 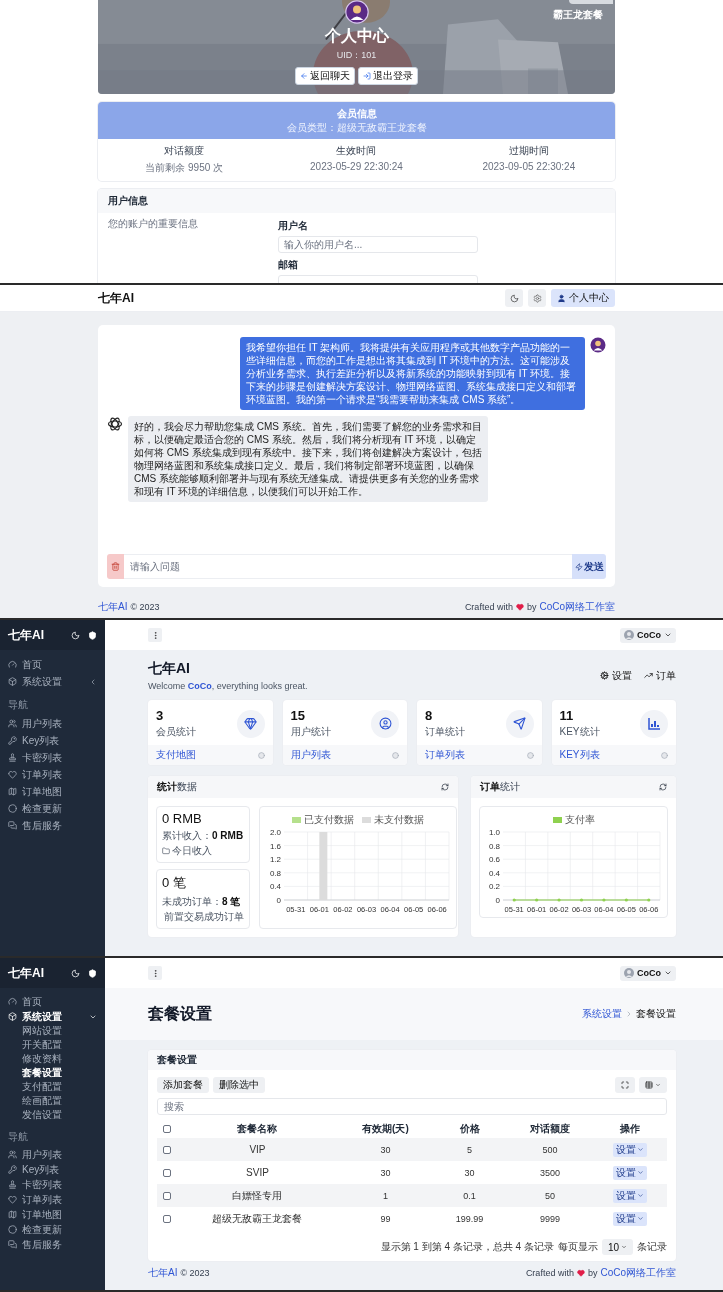 What do you see at coordinates (617, 1247) in the screenshot?
I see `page-size-select: 10` at bounding box center [617, 1247].